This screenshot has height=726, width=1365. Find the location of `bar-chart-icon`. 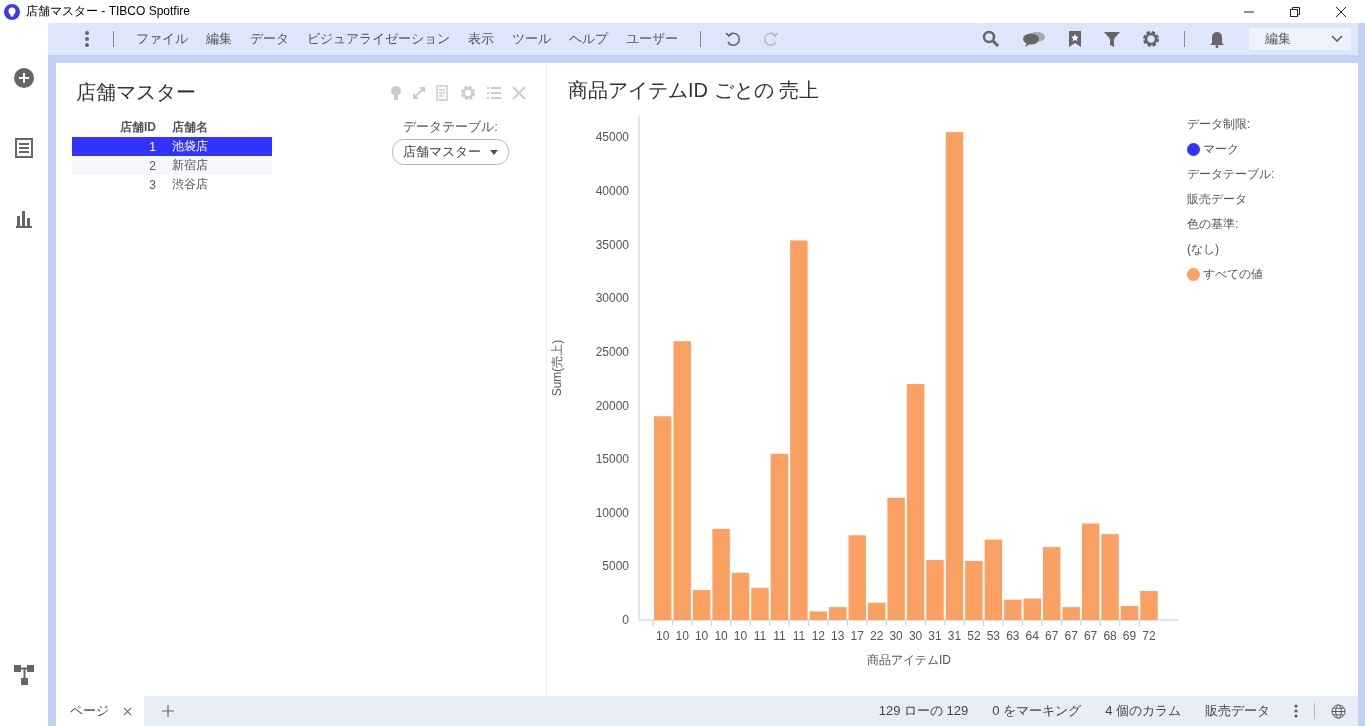

bar-chart-icon is located at coordinates (24, 218).